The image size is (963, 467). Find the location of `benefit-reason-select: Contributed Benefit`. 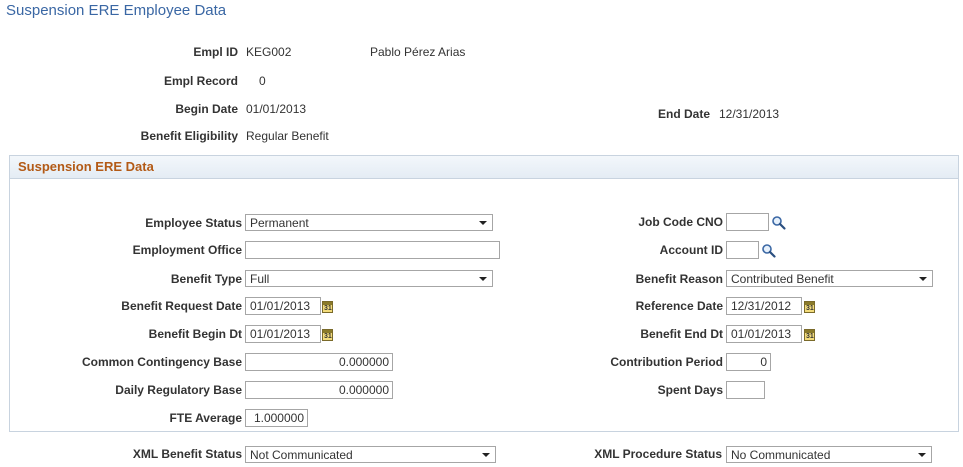

benefit-reason-select: Contributed Benefit is located at coordinates (829, 278).